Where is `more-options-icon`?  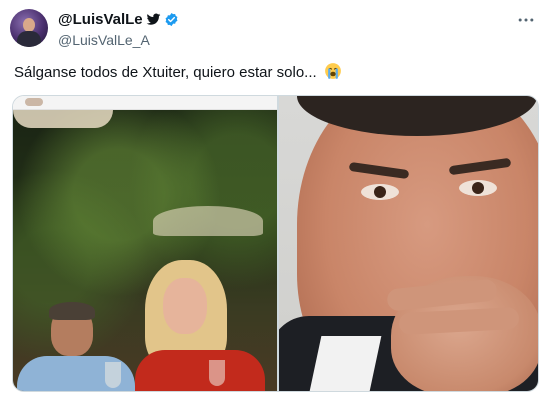
more-options-icon is located at coordinates (526, 20).